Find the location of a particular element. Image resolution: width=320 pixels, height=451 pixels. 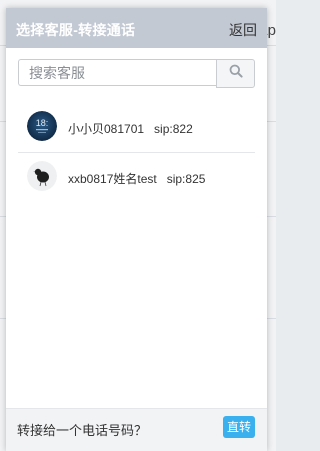

dialog-footer: 转接给一个电话号码？ 直转 is located at coordinates (136, 429).